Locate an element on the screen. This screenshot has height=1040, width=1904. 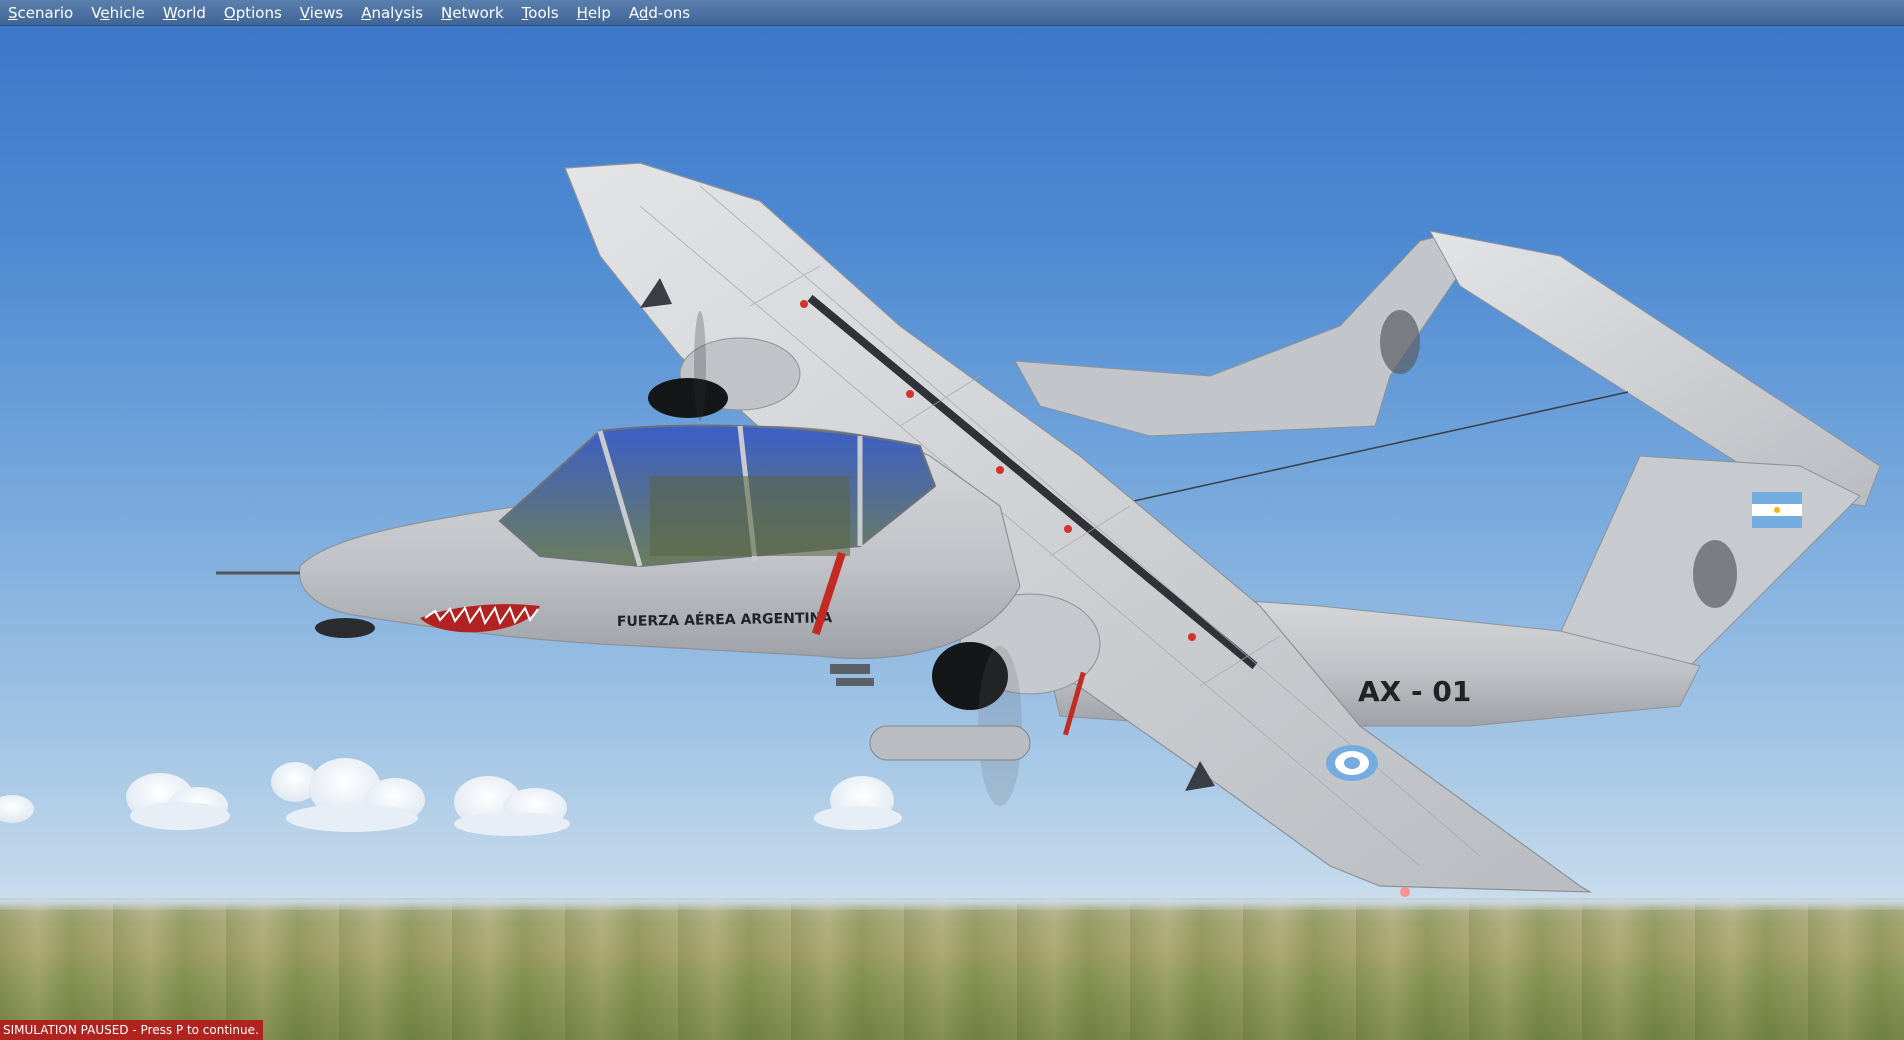
tail-code: AX - 01 is located at coordinates (1414, 691).